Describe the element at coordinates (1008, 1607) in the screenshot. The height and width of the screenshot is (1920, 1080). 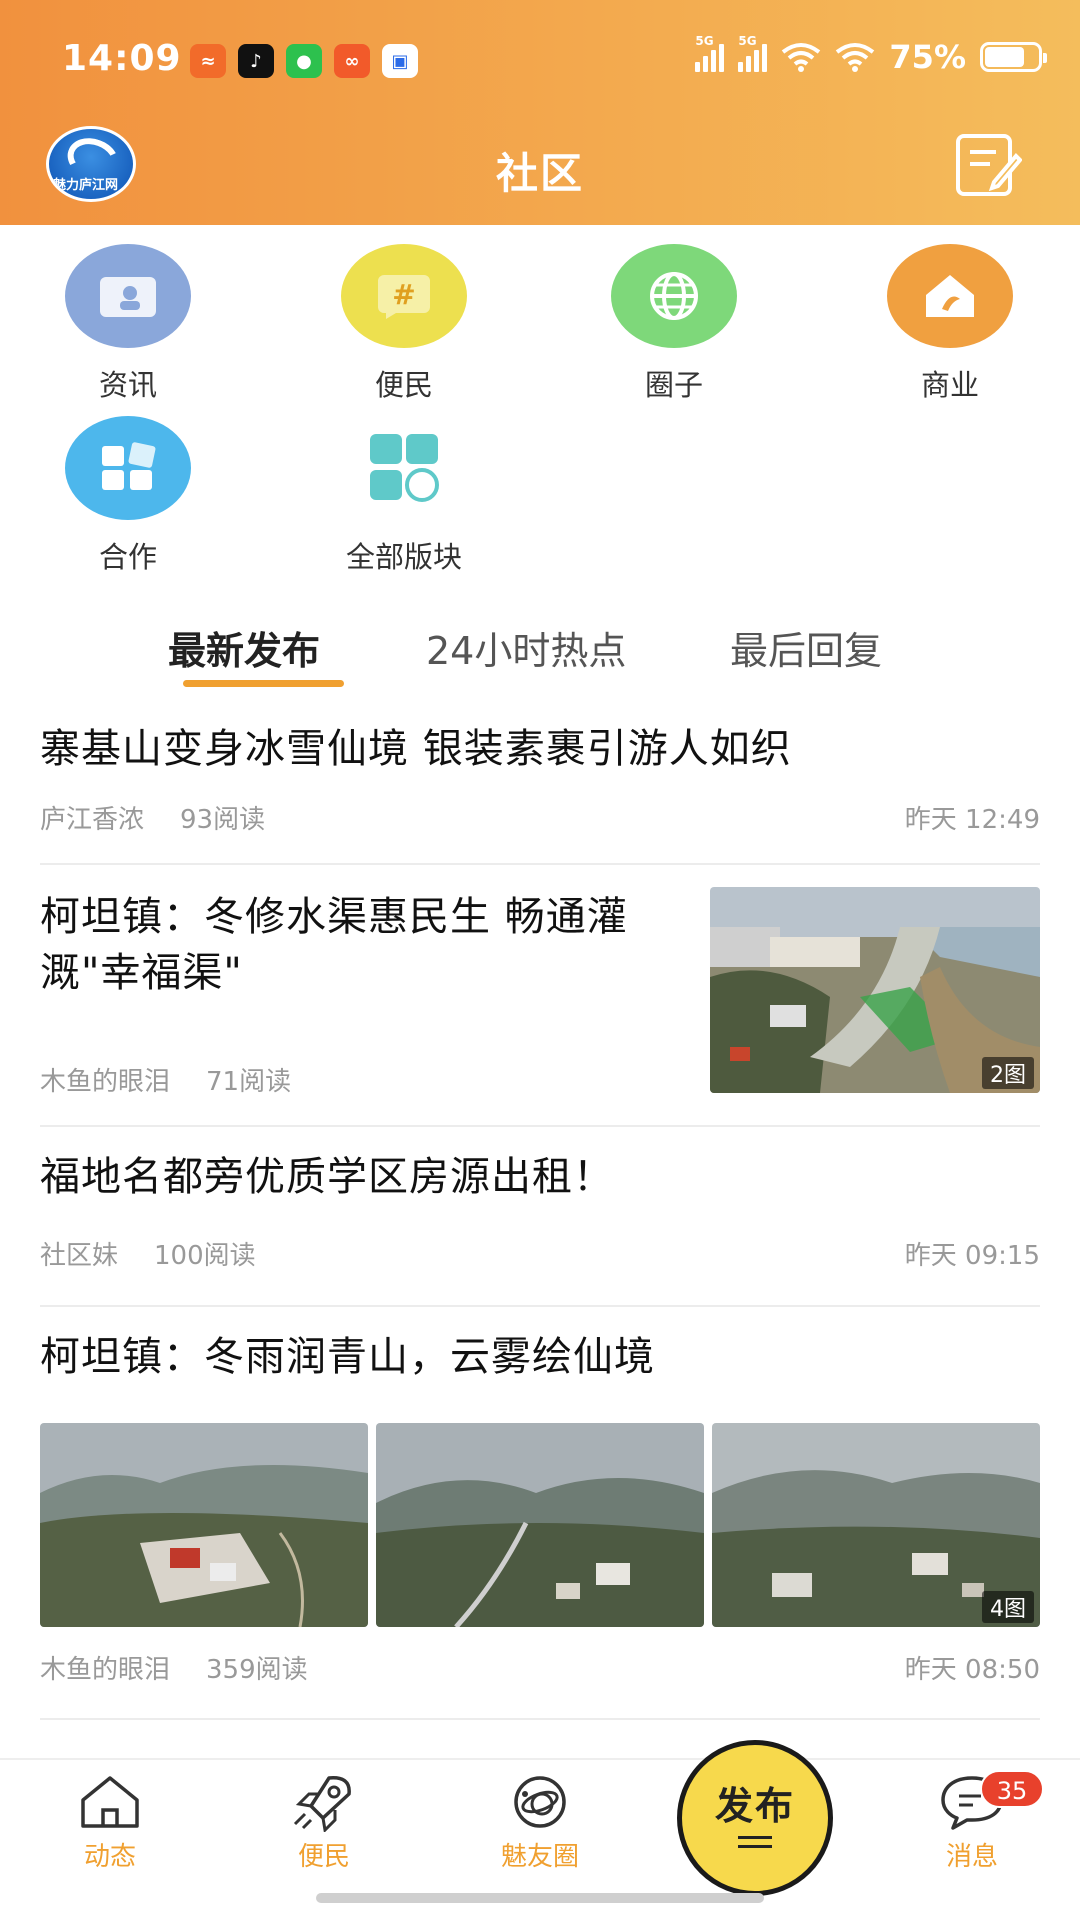
I see `image-count-badge: 4图` at that location.